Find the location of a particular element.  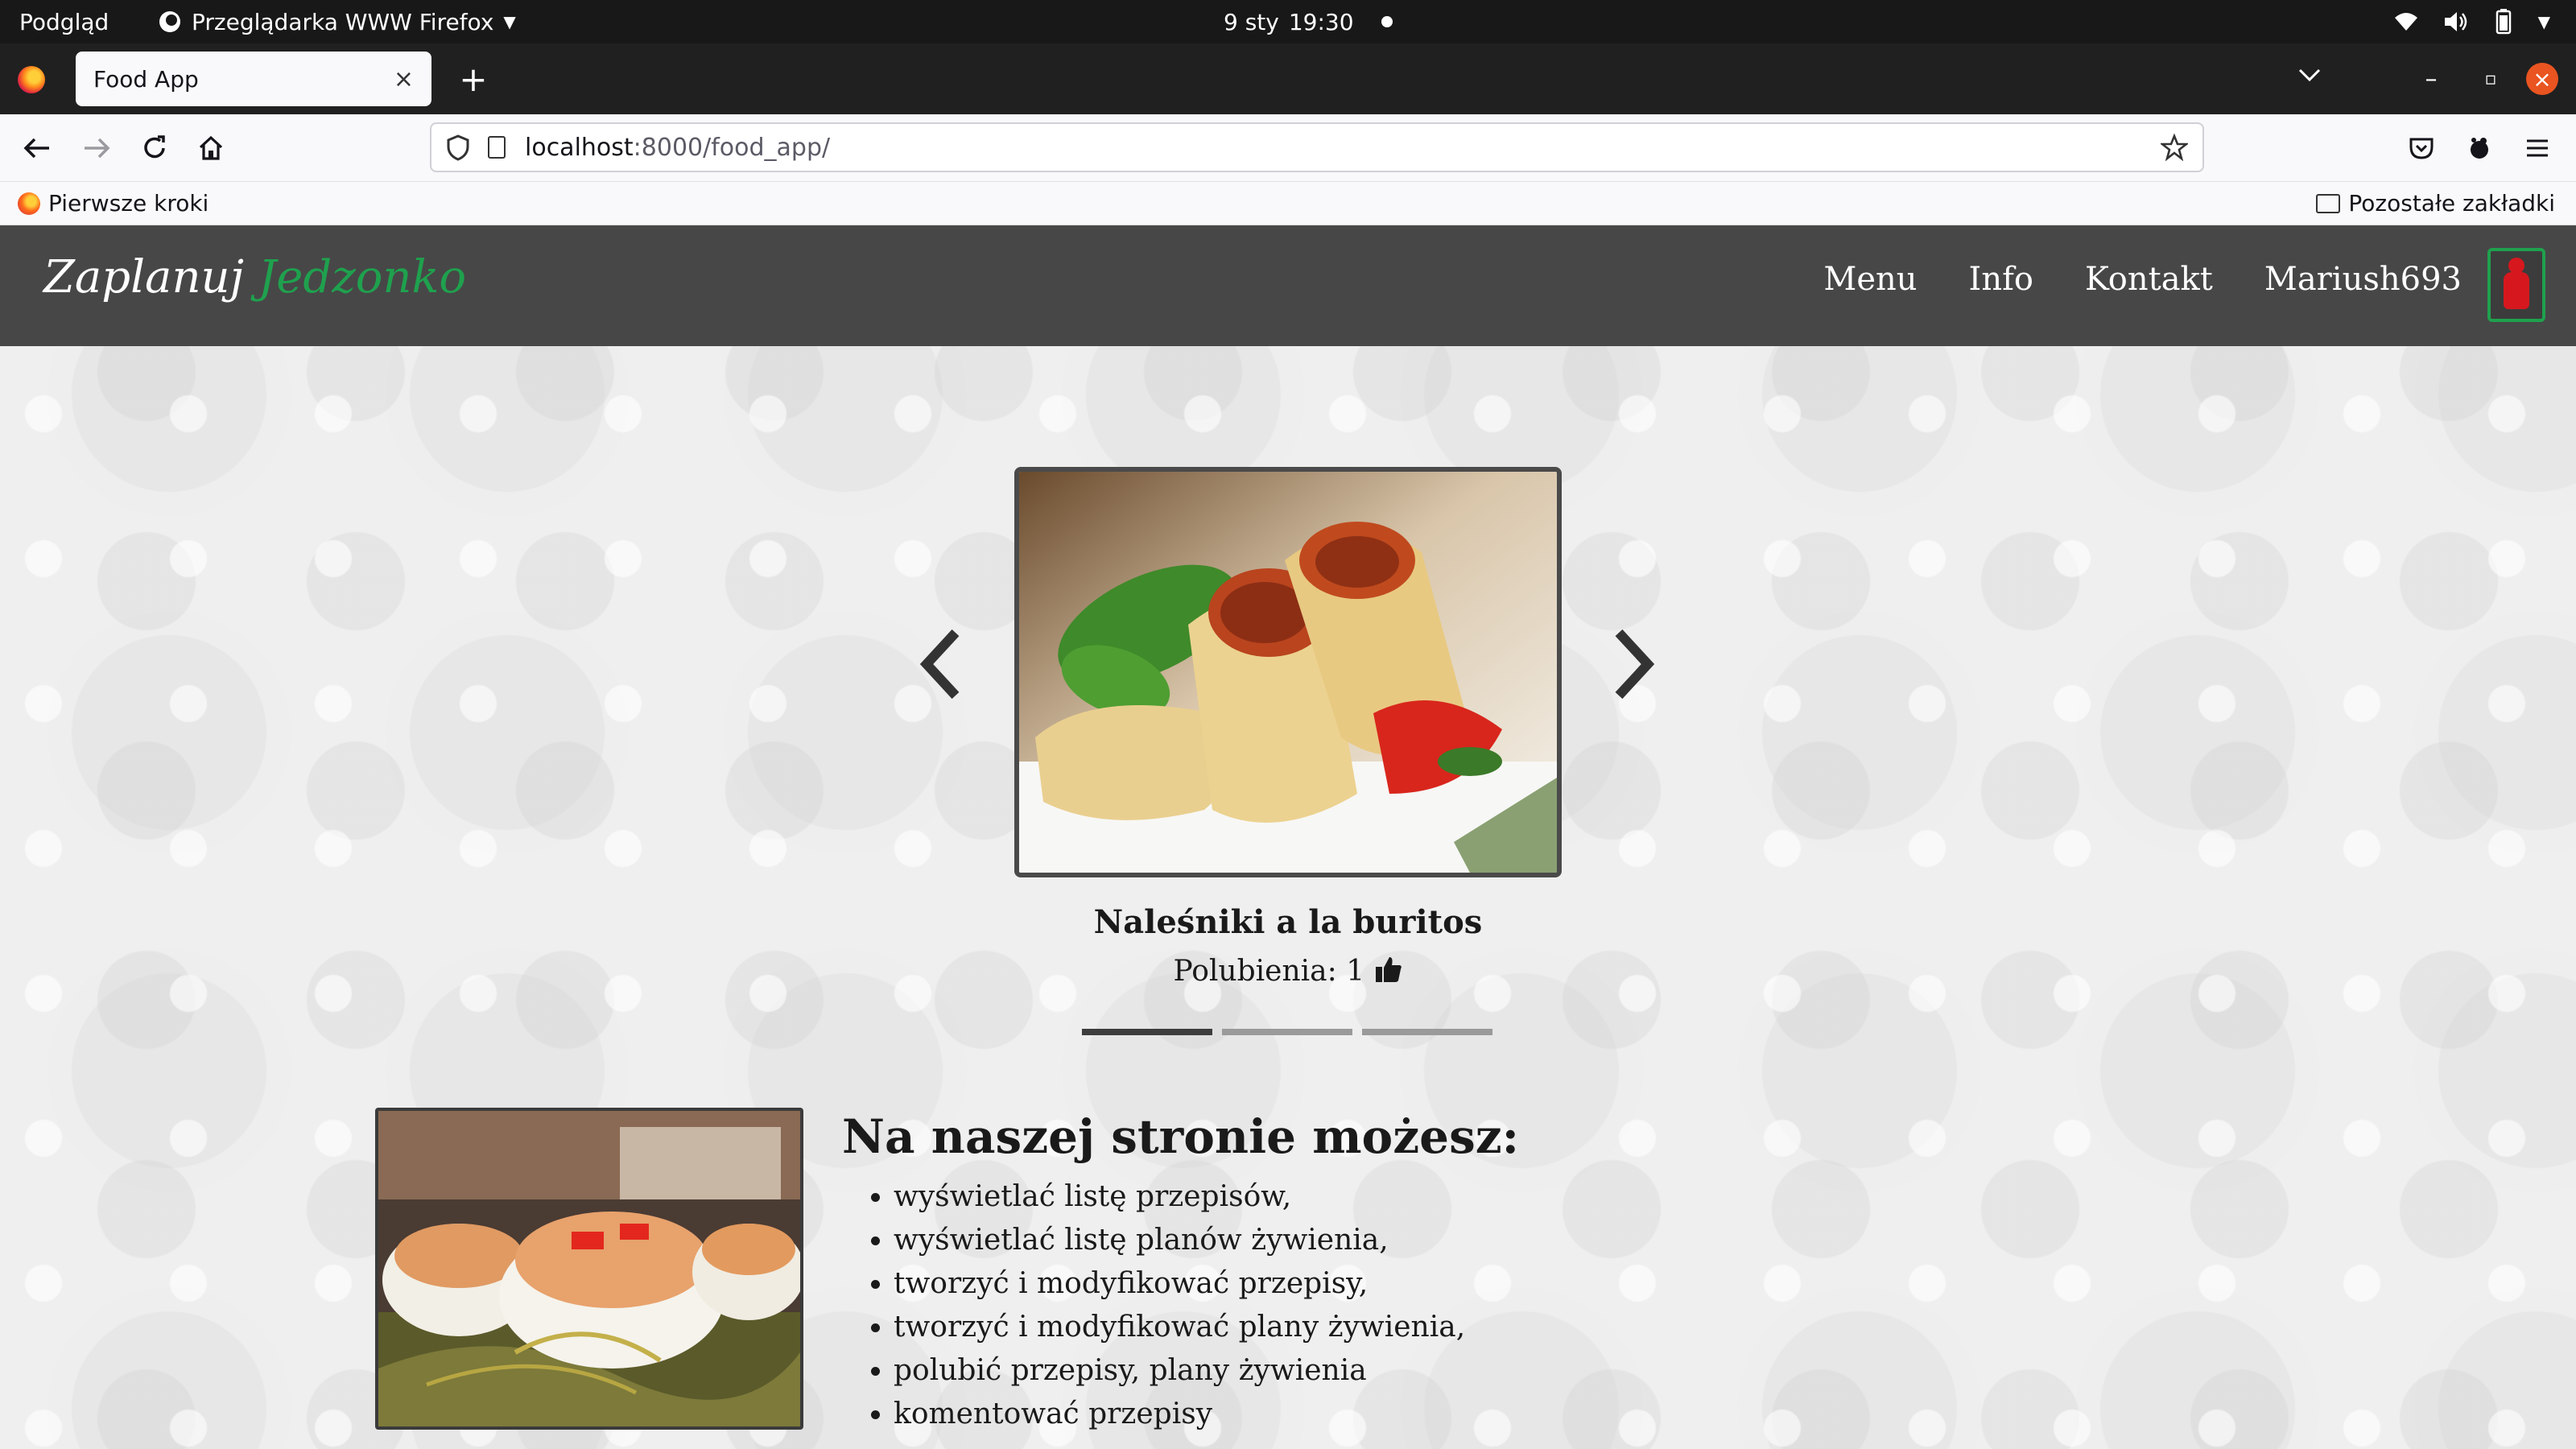

tab-strip: Food App × + – ▫ × is located at coordinates (1288, 78).